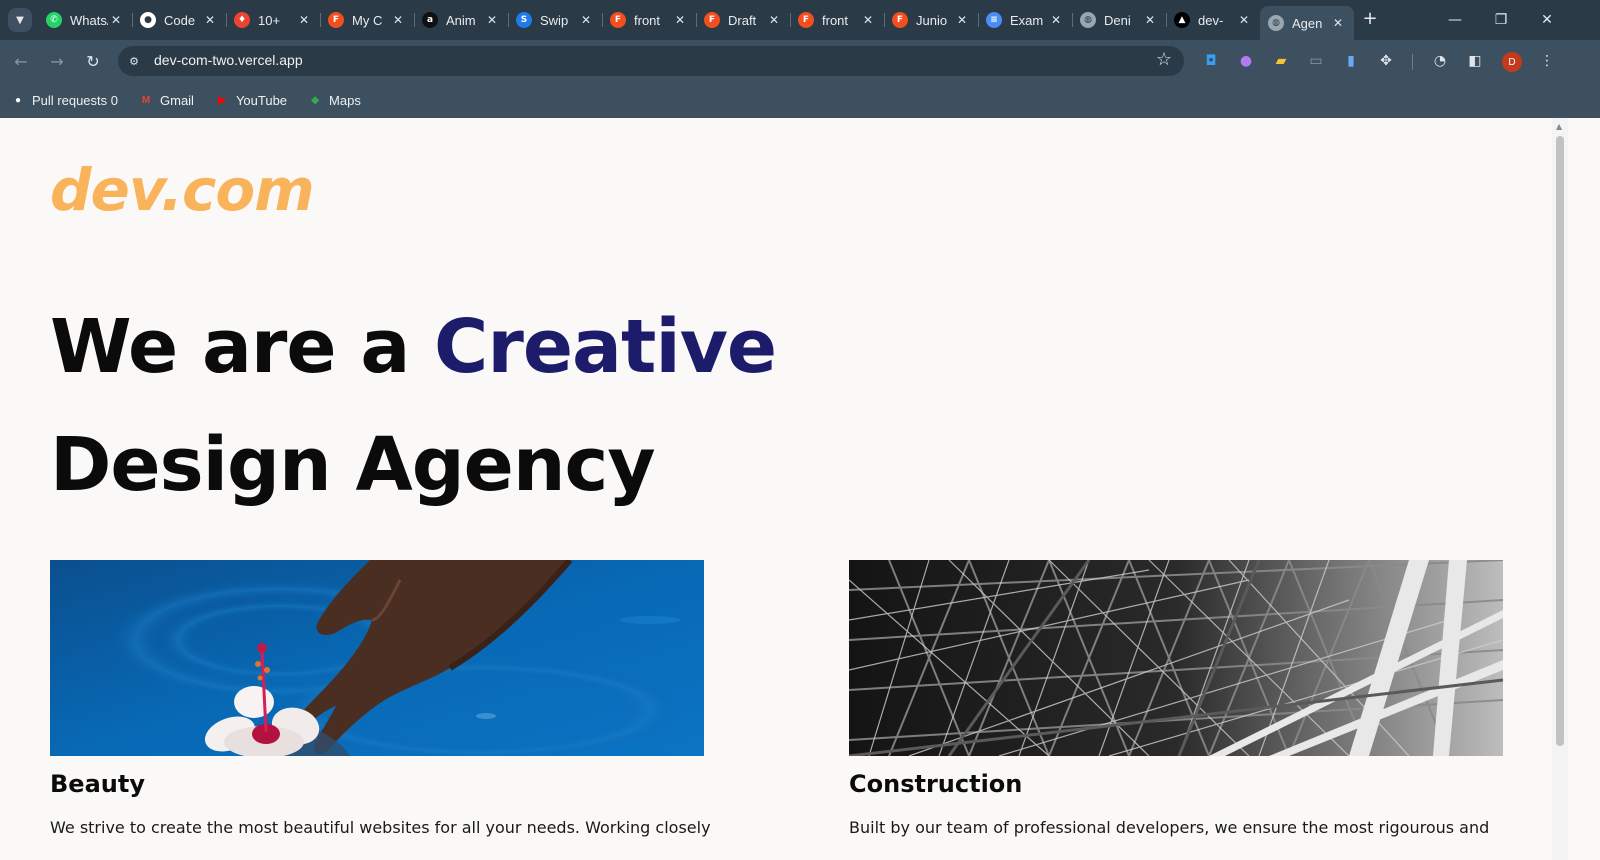  Describe the element at coordinates (242, 347) in the screenshot. I see `hero-line1-plain: We are a` at that location.